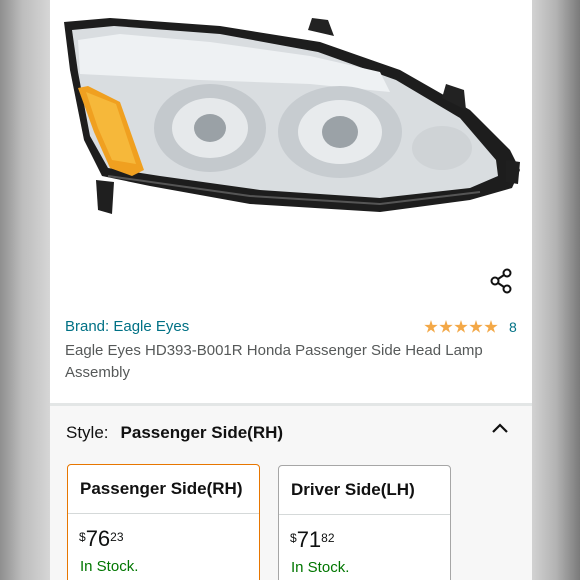 The height and width of the screenshot is (580, 580). What do you see at coordinates (364, 522) in the screenshot?
I see `style-option-driver-side: Driver Side(LH) $ 71 82 In Stock.` at bounding box center [364, 522].